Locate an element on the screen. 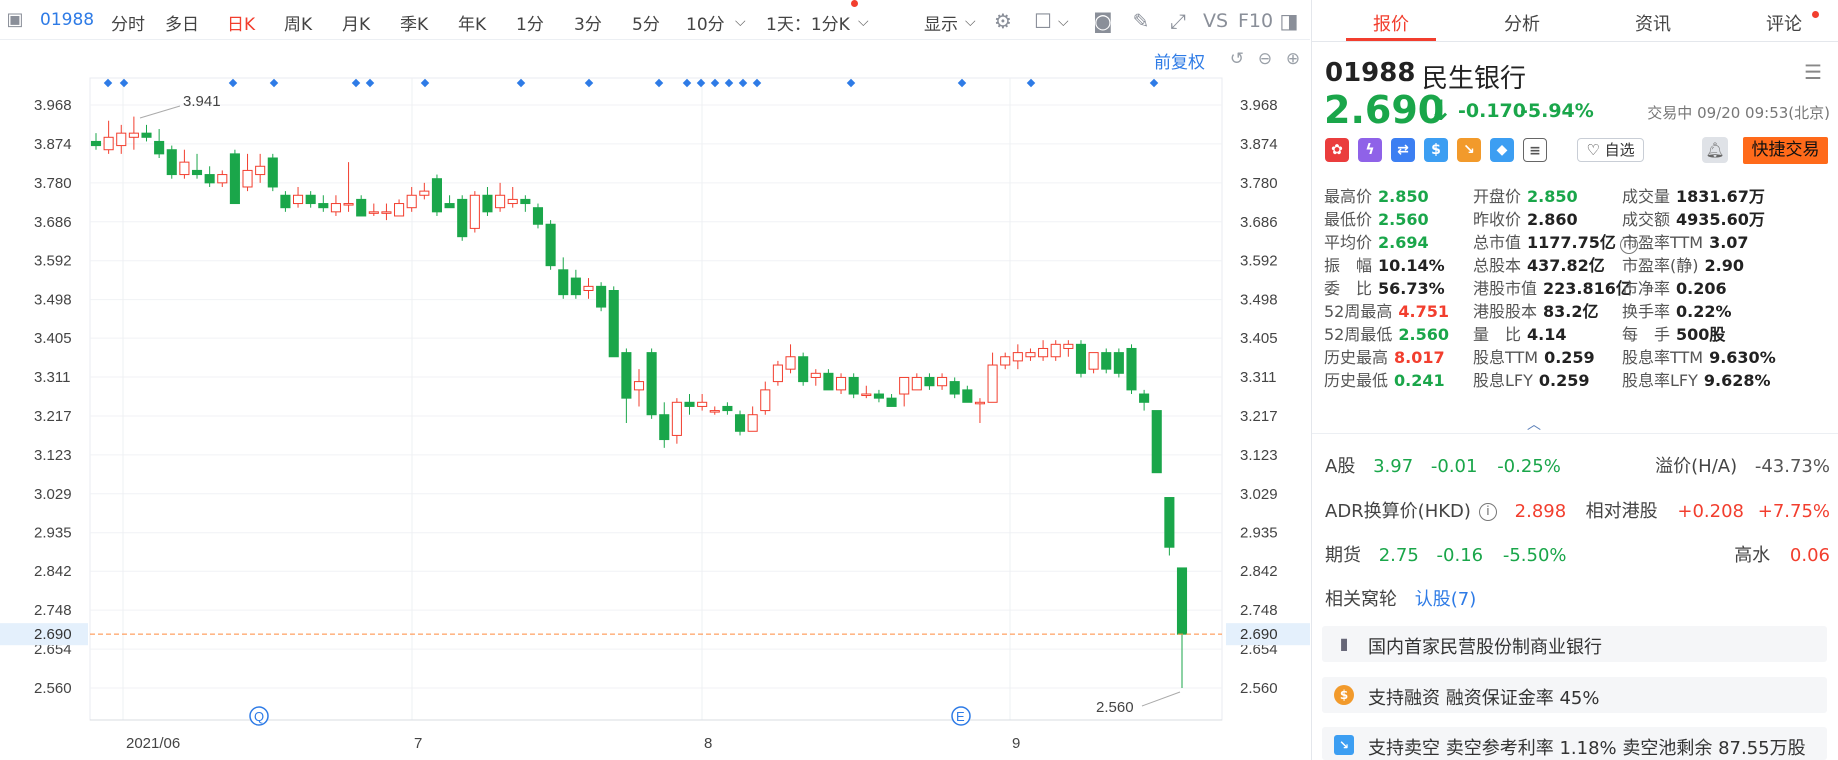 The width and height of the screenshot is (1838, 760). quote-field: 股息率TTM 9.630% is located at coordinates (1699, 356).